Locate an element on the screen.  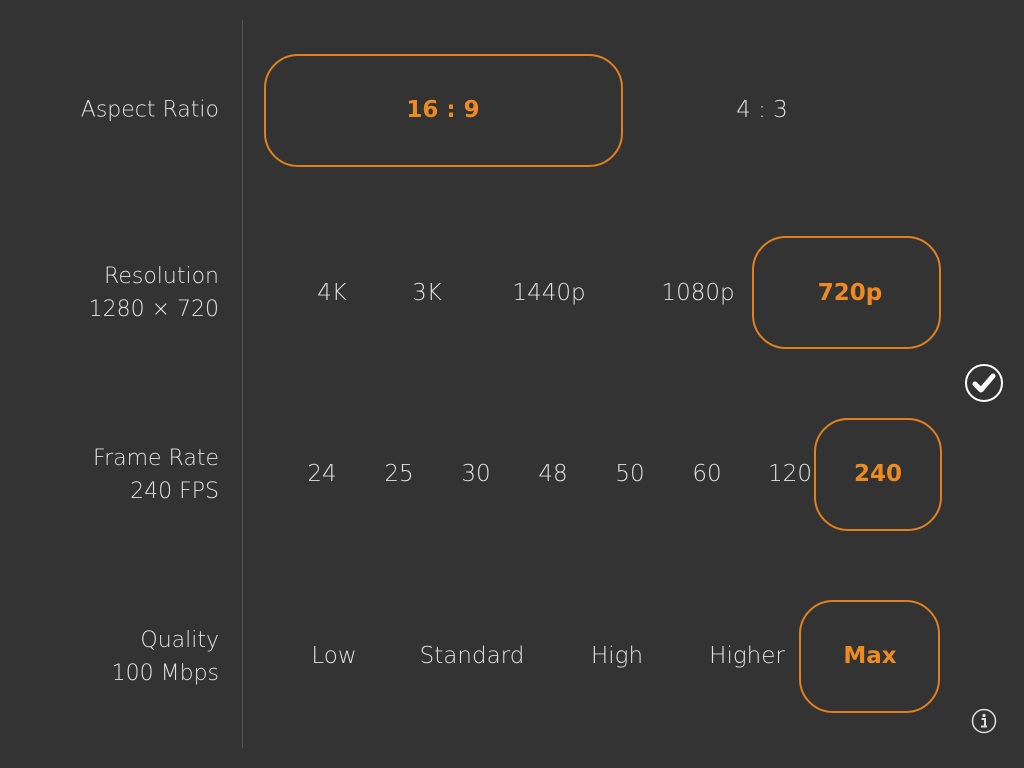
frame-rate-option-50: 50 is located at coordinates (629, 474).